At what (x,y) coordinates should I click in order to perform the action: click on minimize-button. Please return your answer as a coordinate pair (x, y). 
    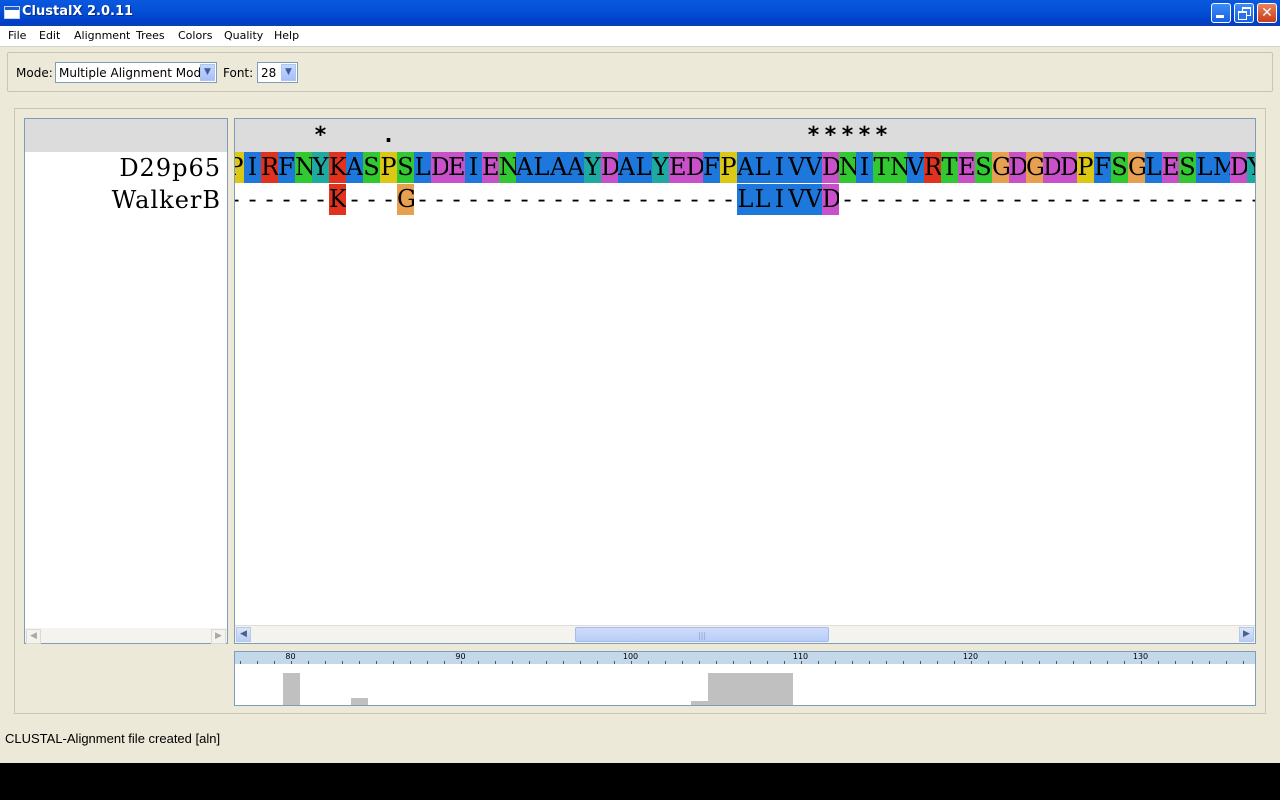
    Looking at the image, I should click on (1221, 13).